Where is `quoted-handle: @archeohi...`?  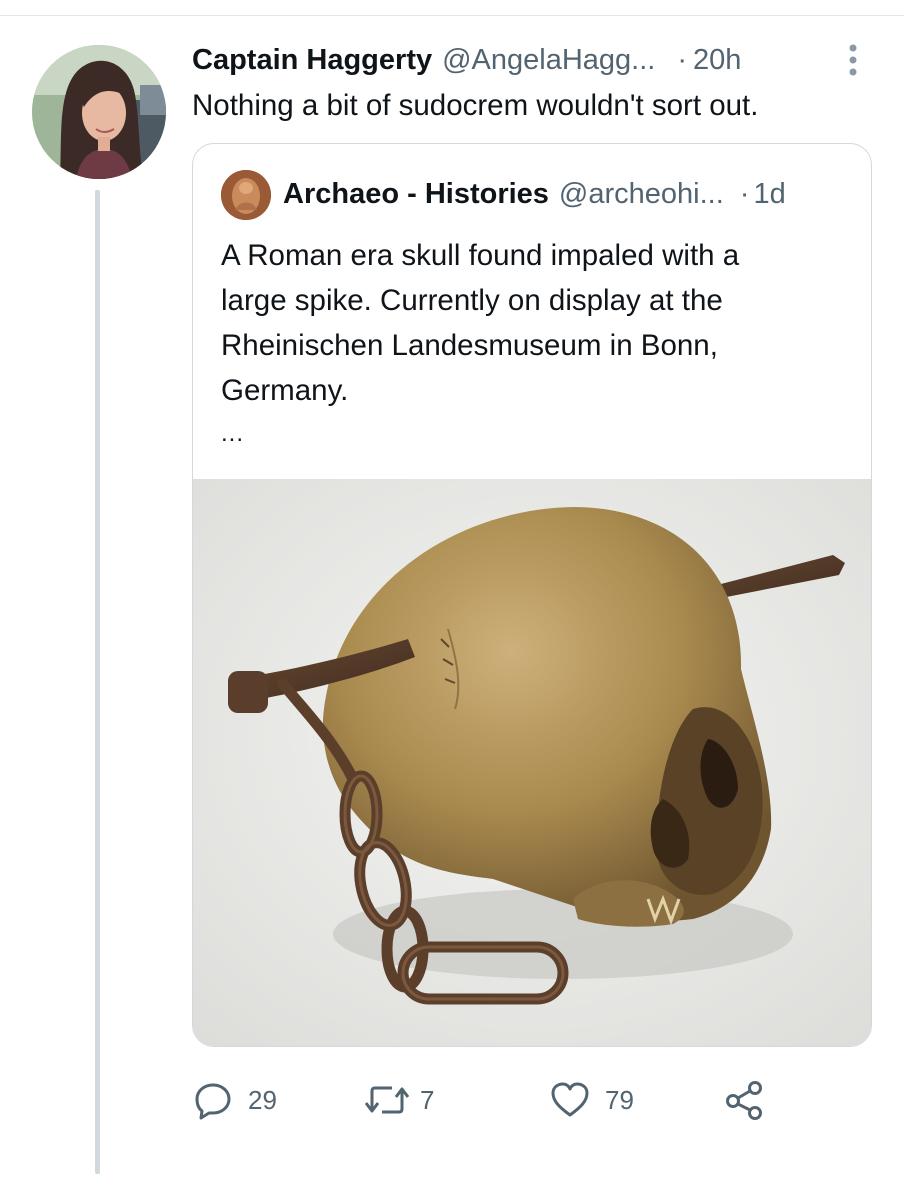 quoted-handle: @archeohi... is located at coordinates (641, 194).